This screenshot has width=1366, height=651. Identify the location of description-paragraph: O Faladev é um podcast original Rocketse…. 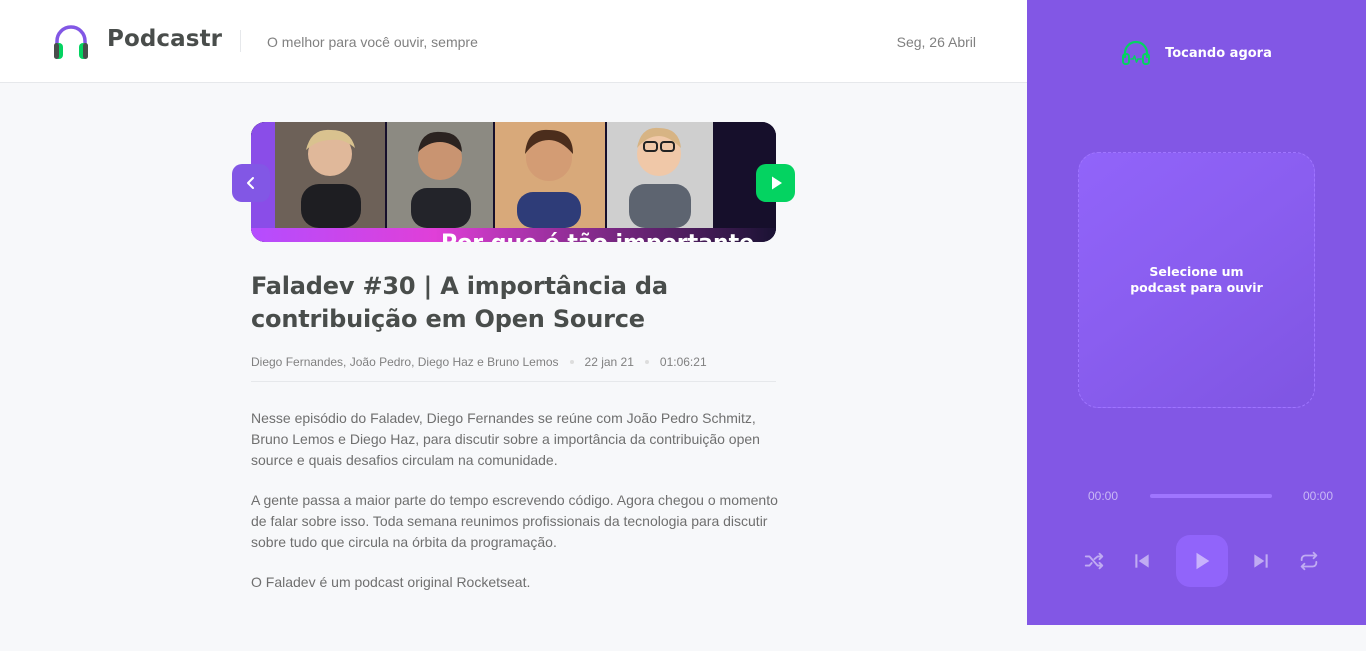
(391, 582).